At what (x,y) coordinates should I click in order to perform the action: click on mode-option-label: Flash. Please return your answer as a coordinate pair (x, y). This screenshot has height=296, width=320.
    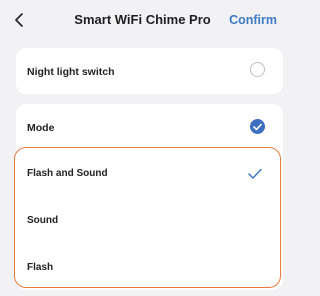
    Looking at the image, I should click on (40, 267).